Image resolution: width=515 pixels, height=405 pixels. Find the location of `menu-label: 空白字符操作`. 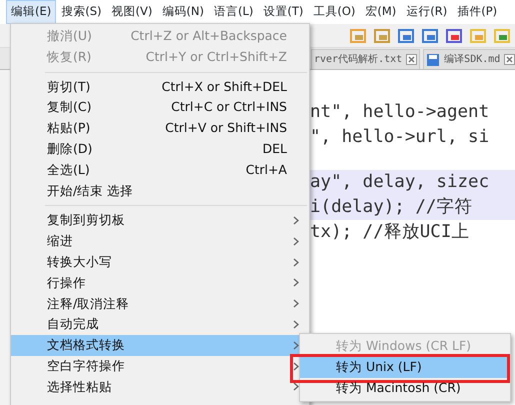

menu-label: 空白字符操作 is located at coordinates (86, 365).